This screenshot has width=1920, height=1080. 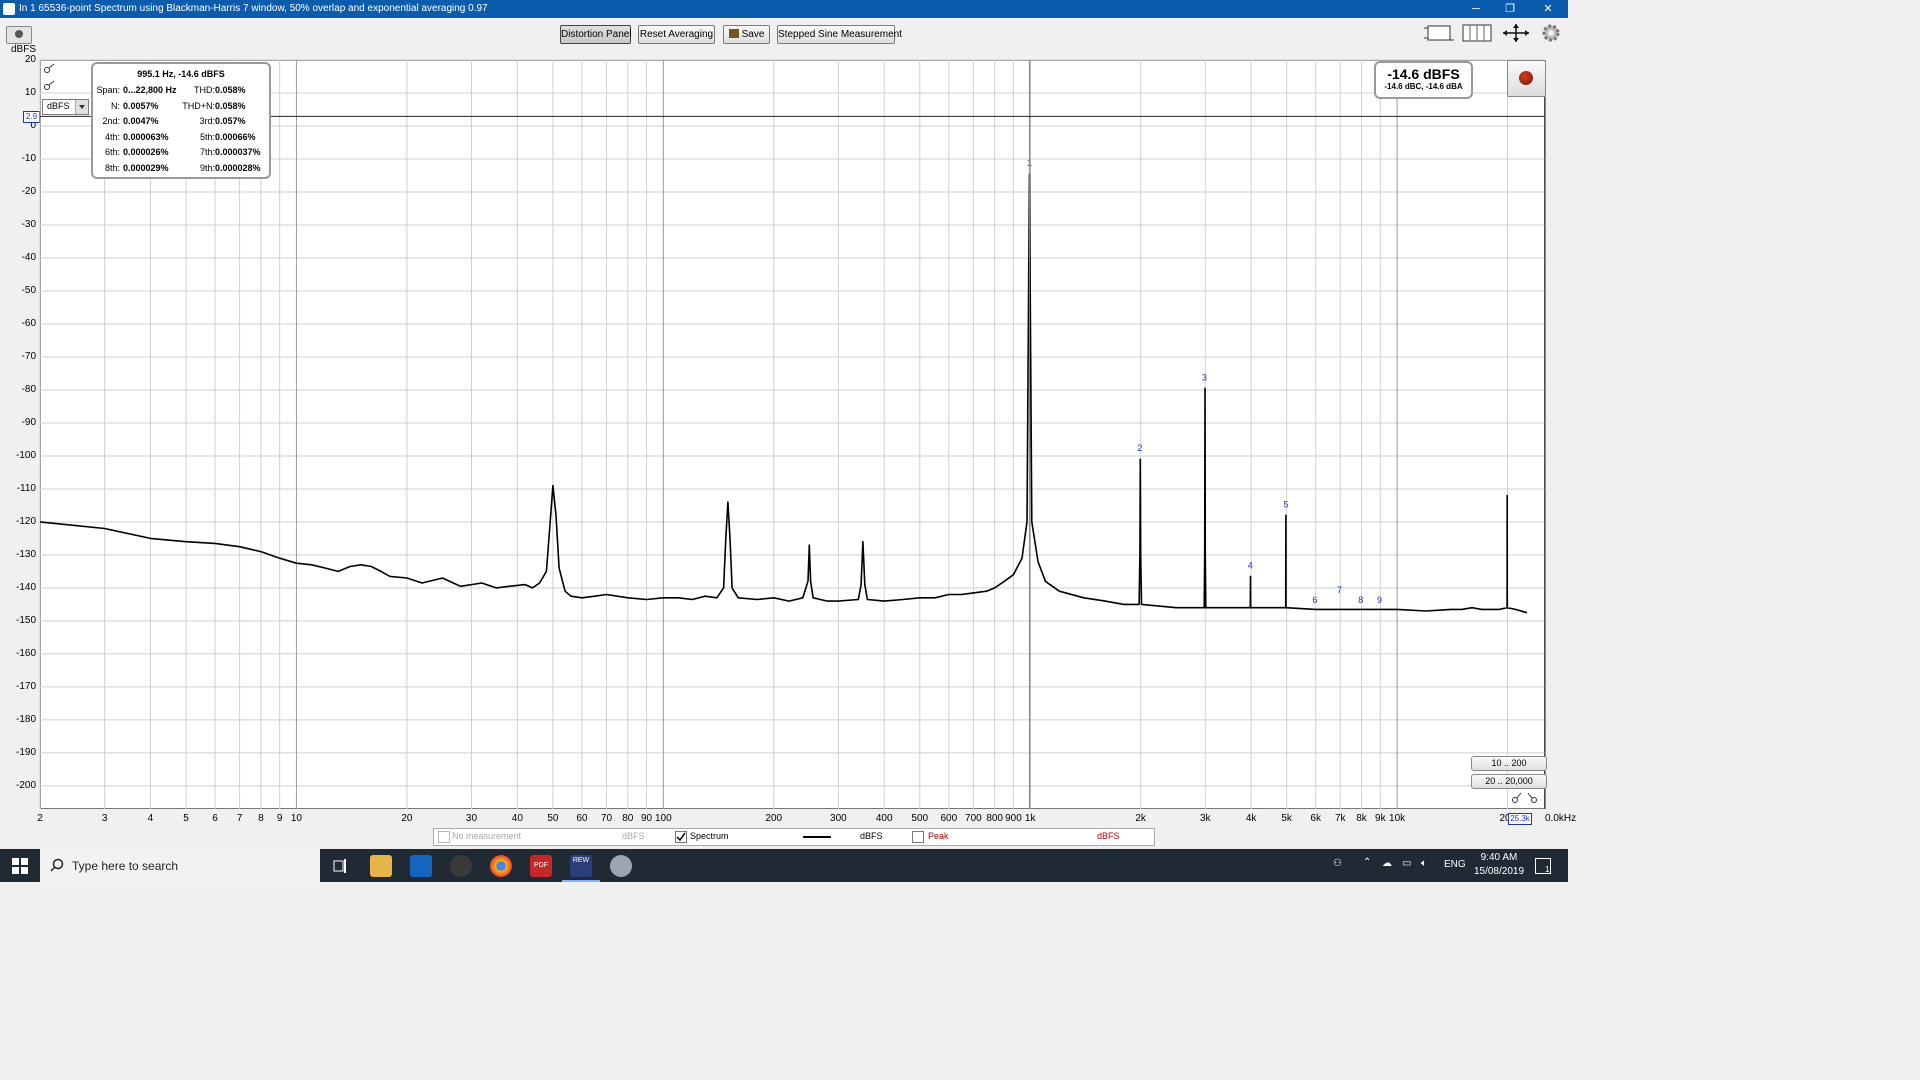 I want to click on notification-icon: 1, so click(x=1543, y=866).